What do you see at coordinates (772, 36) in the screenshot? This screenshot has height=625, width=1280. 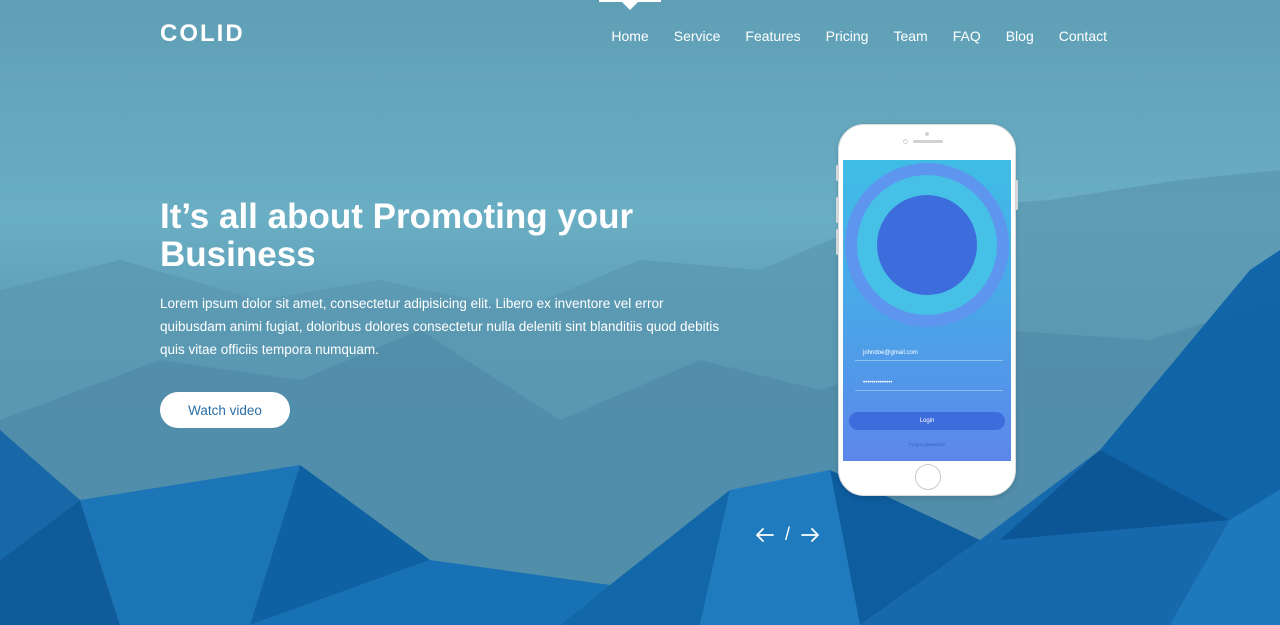 I see `nav-item-features: Features` at bounding box center [772, 36].